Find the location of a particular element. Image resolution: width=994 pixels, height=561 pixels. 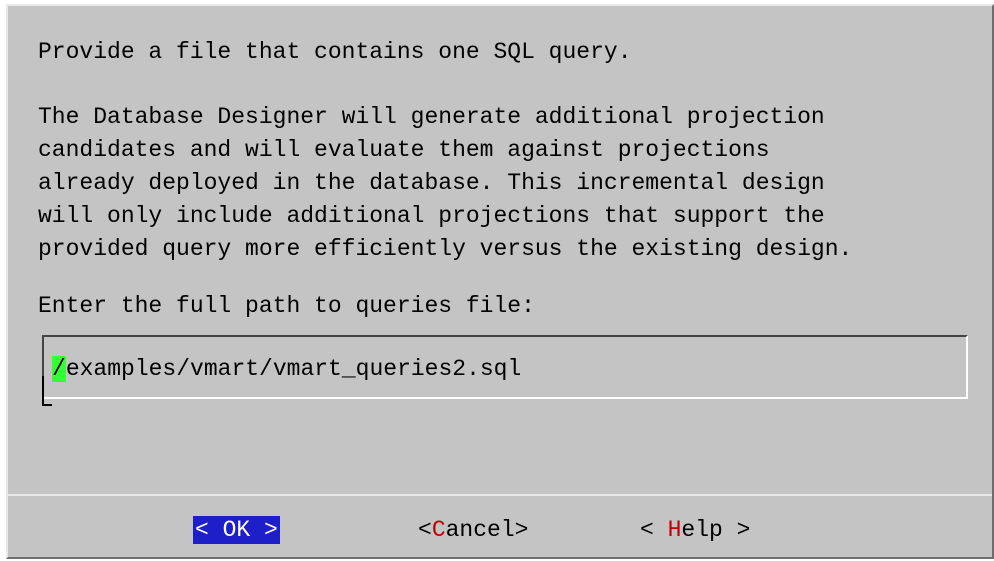

ok-button-label: OK is located at coordinates (236, 530).